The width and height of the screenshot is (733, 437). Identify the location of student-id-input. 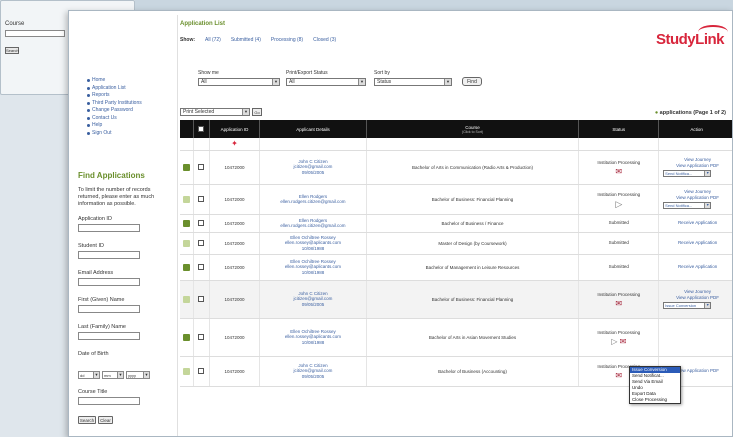
(109, 255).